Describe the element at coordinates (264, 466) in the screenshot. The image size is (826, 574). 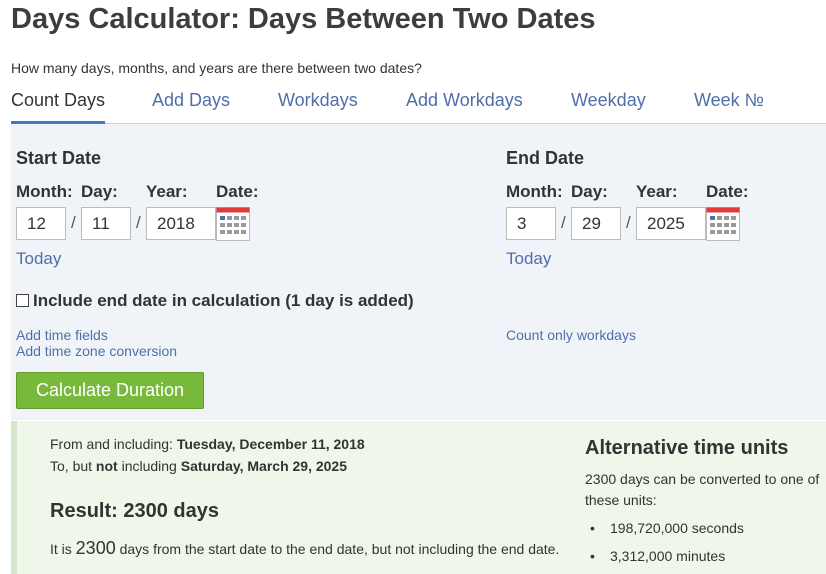
I see `result-to-date: Saturday, March 29, 2025` at that location.